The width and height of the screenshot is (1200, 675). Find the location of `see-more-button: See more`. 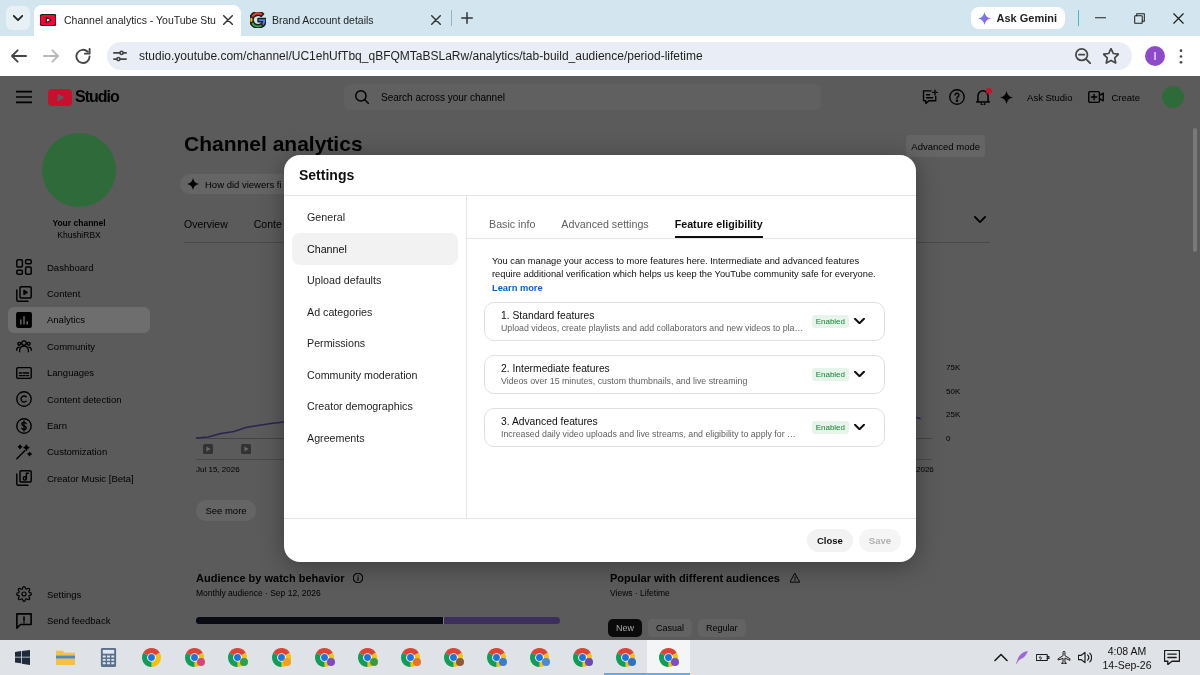

see-more-button: See more is located at coordinates (226, 510).